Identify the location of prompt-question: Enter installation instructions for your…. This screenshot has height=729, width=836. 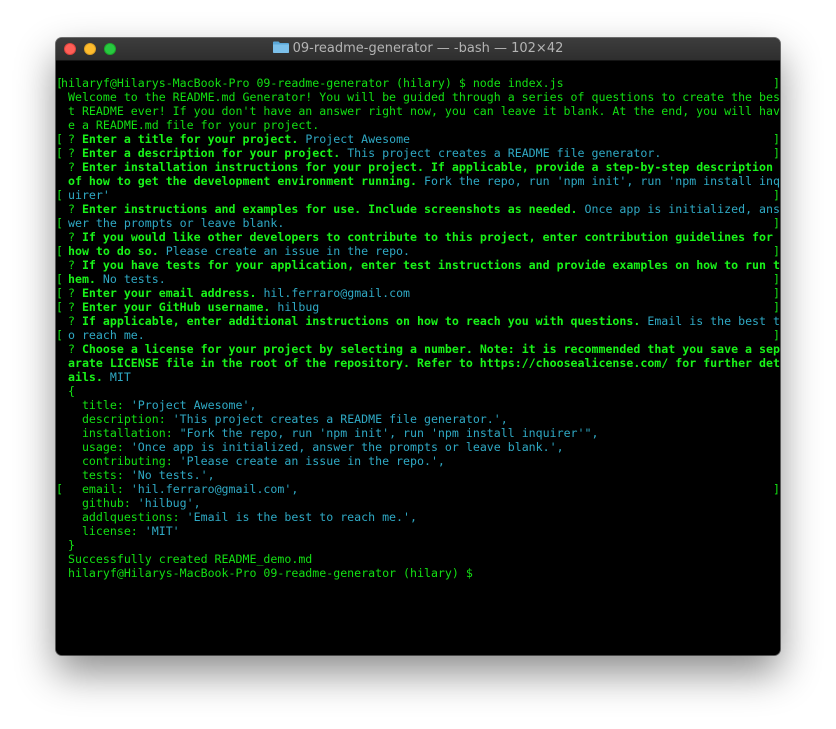
(427, 167).